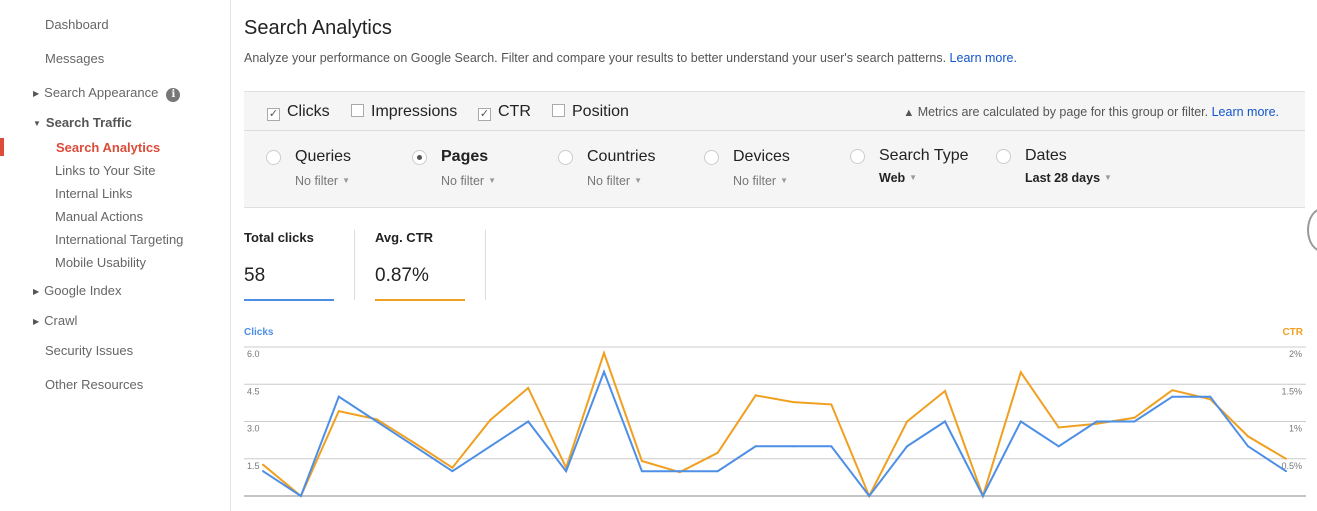 This screenshot has width=1317, height=511. Describe the element at coordinates (108, 147) in the screenshot. I see `sidebar-item-search-analytics: Search Analytics` at that location.